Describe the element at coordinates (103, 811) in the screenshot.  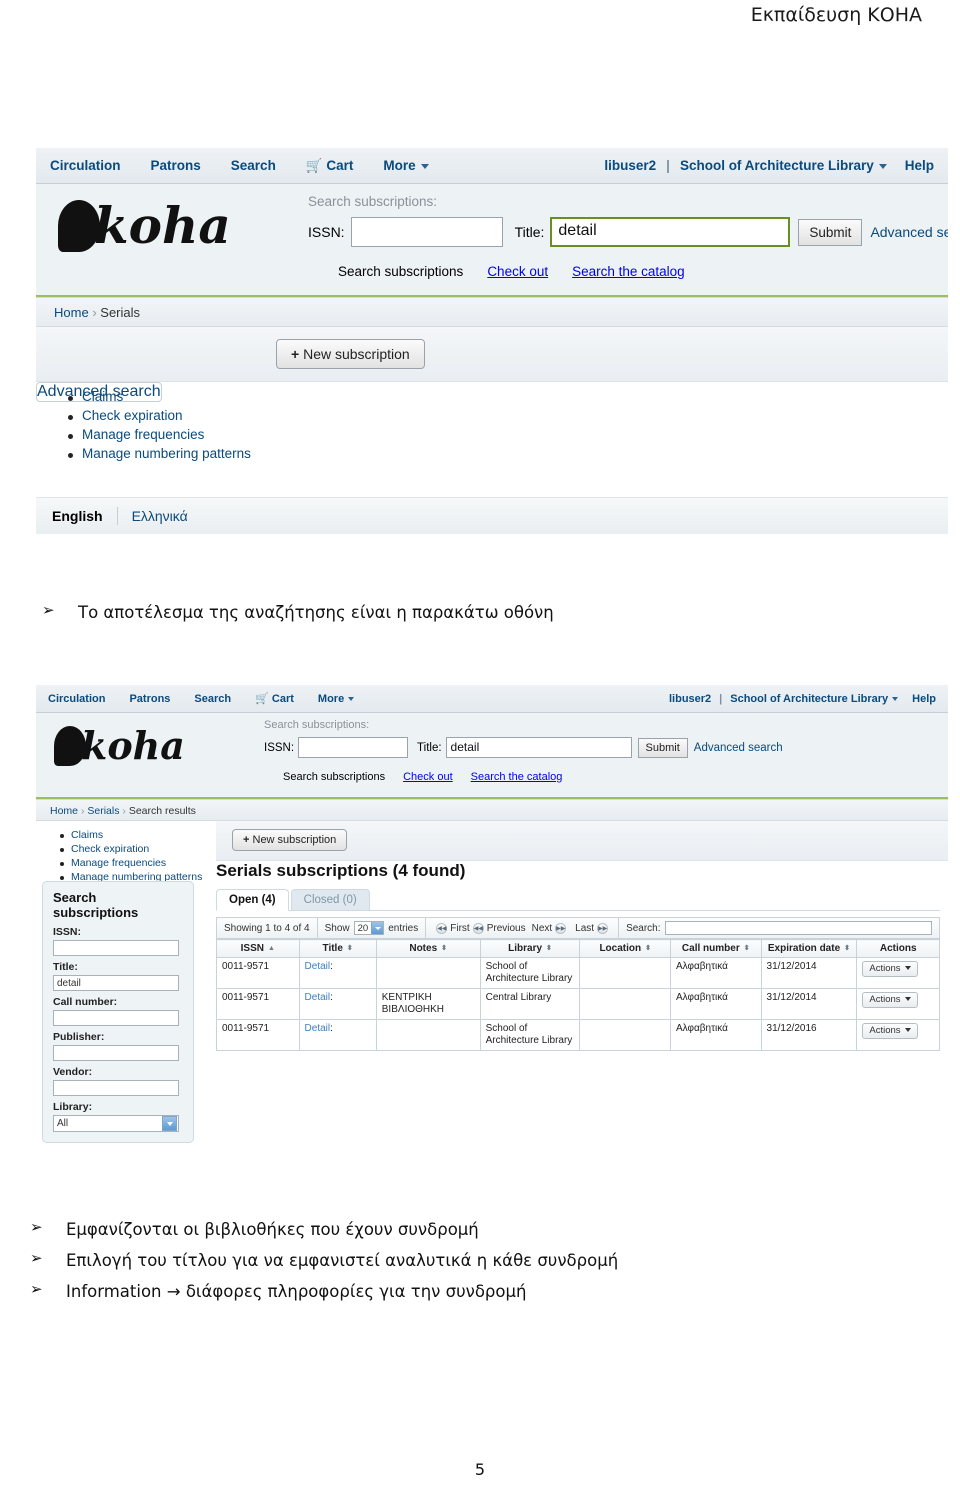
I see `breadcrumb-serials-2: Serials` at that location.